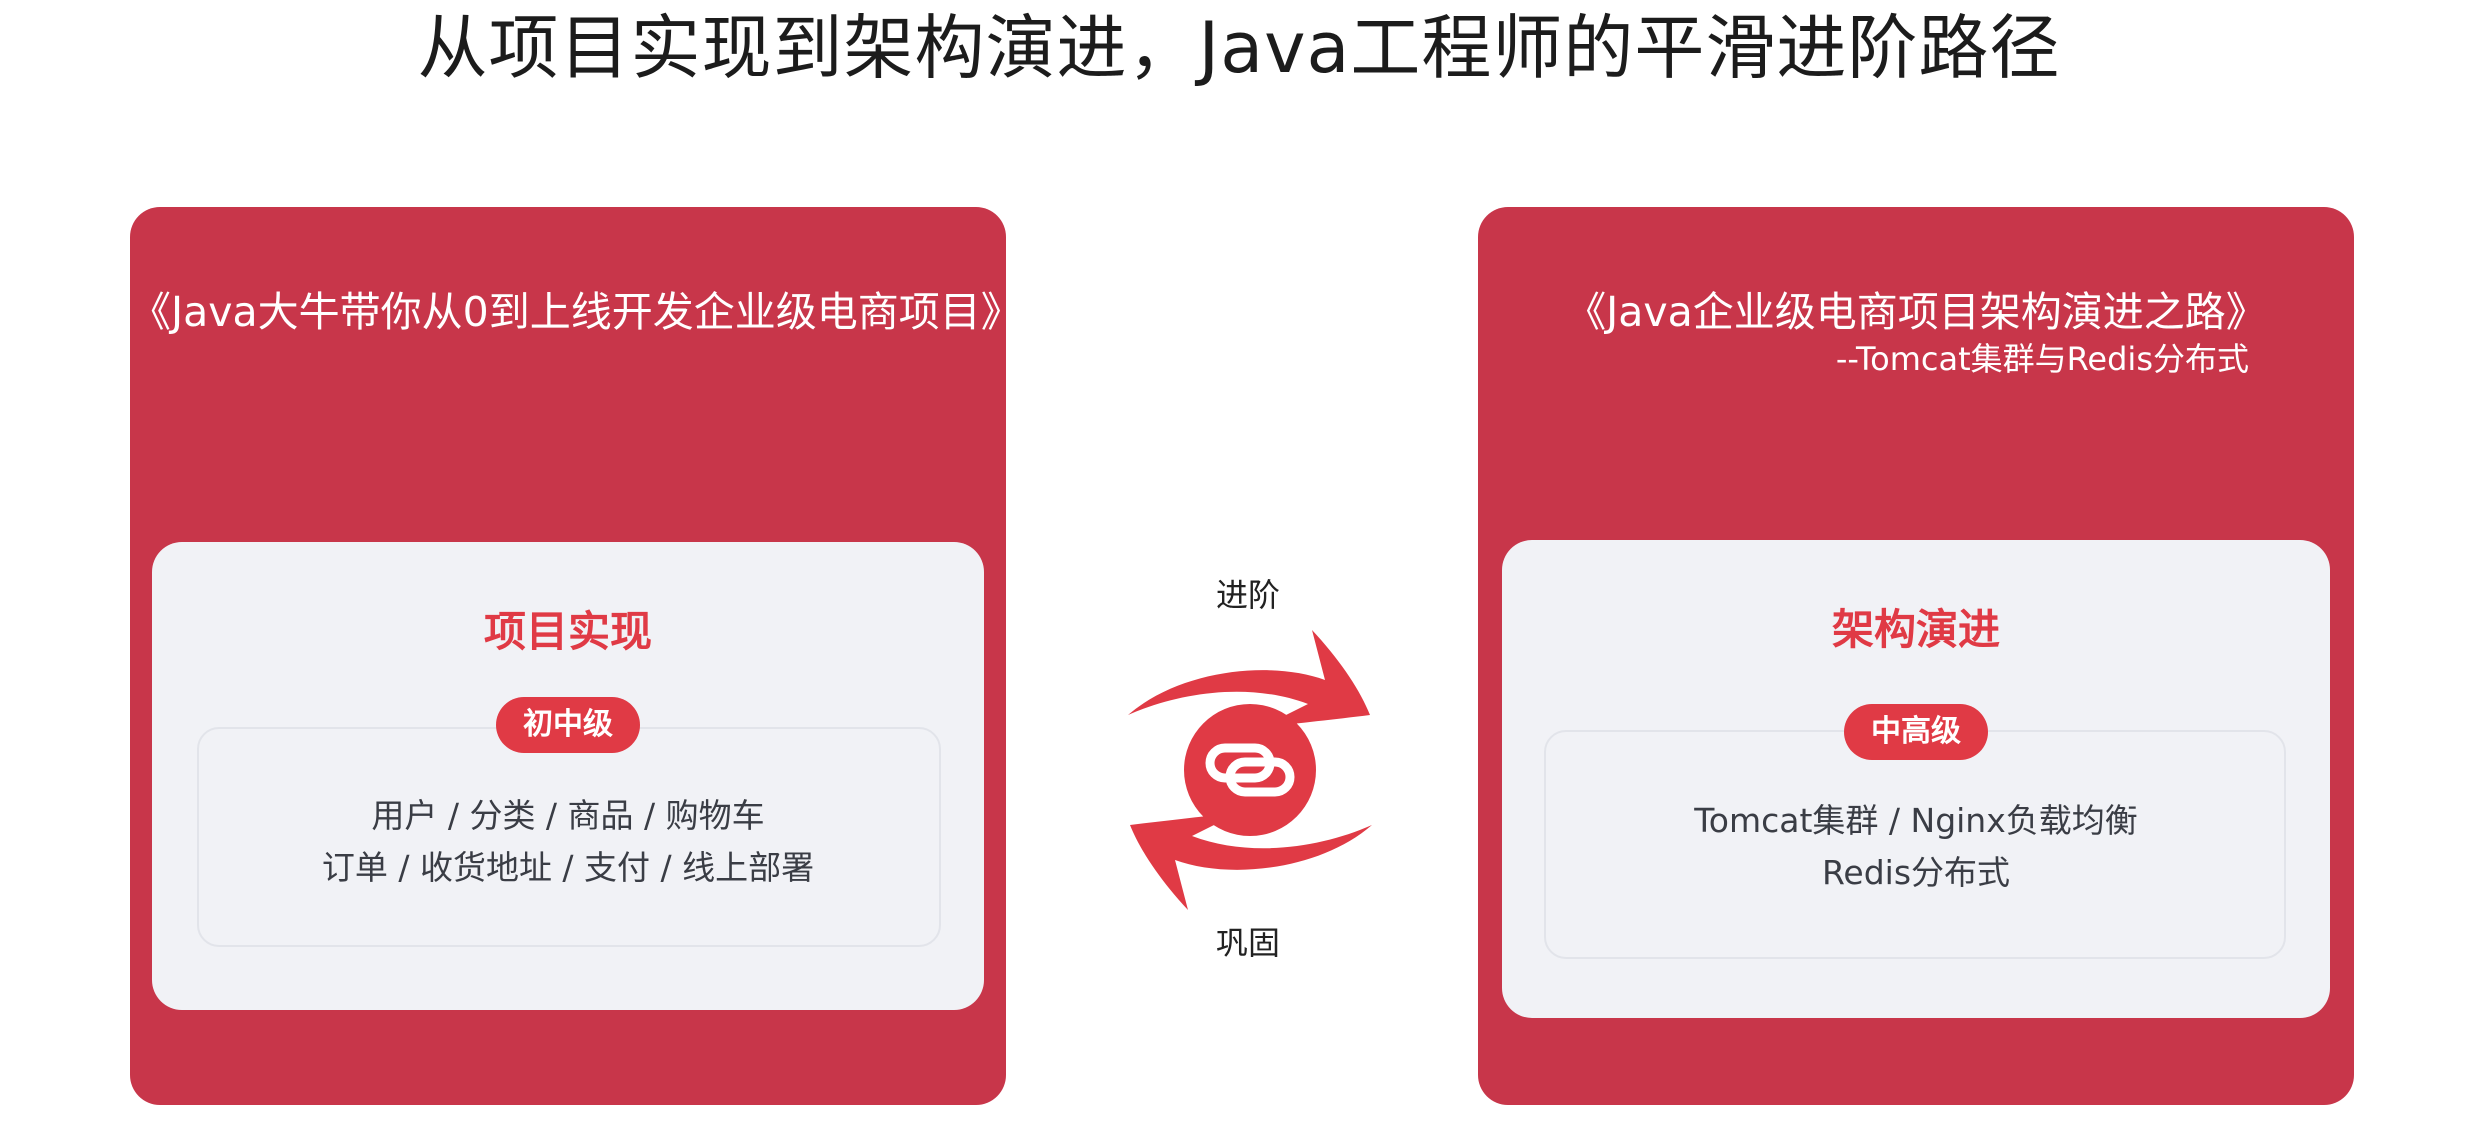  I want to click on advance-label: 进阶, so click(1247, 595).